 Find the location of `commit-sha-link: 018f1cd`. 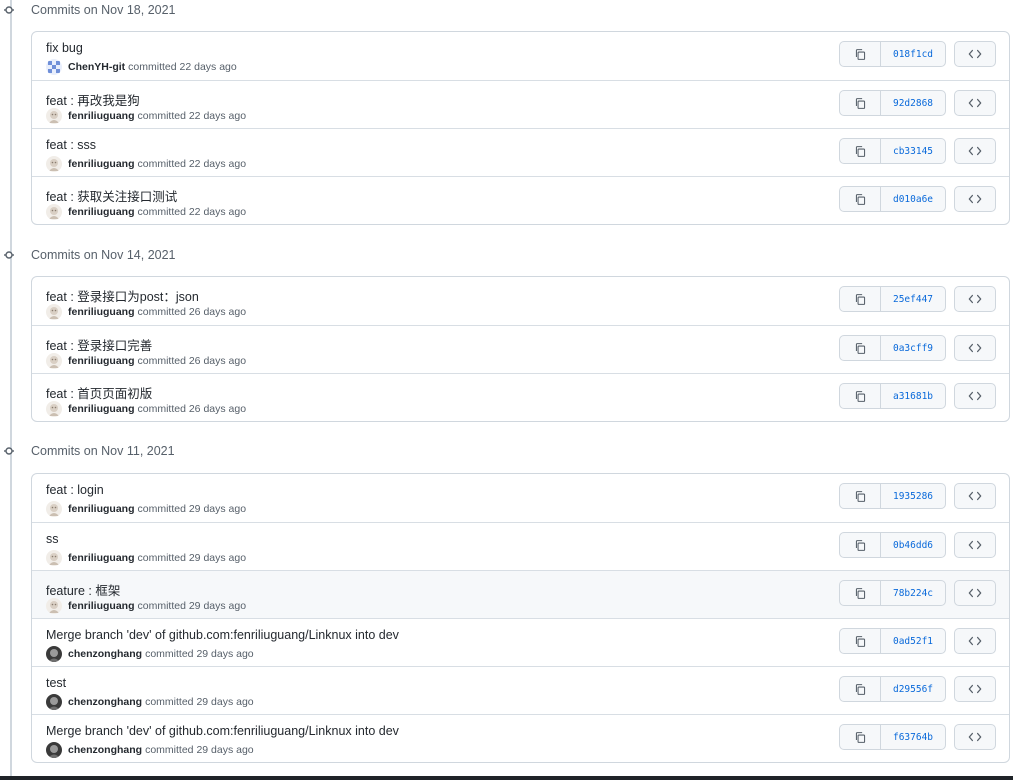

commit-sha-link: 018f1cd is located at coordinates (913, 54).